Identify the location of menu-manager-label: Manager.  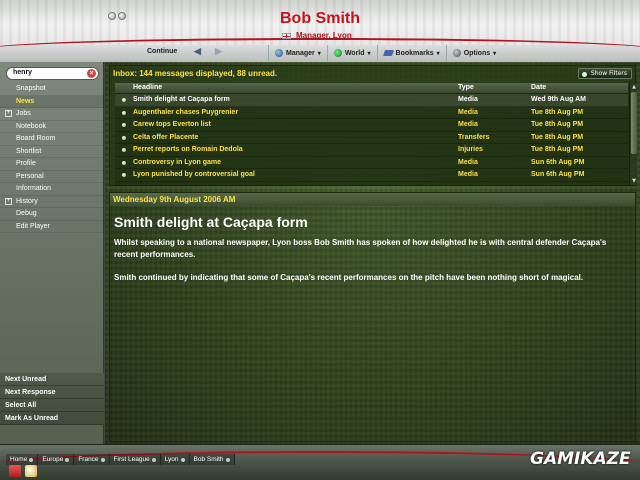
(300, 53).